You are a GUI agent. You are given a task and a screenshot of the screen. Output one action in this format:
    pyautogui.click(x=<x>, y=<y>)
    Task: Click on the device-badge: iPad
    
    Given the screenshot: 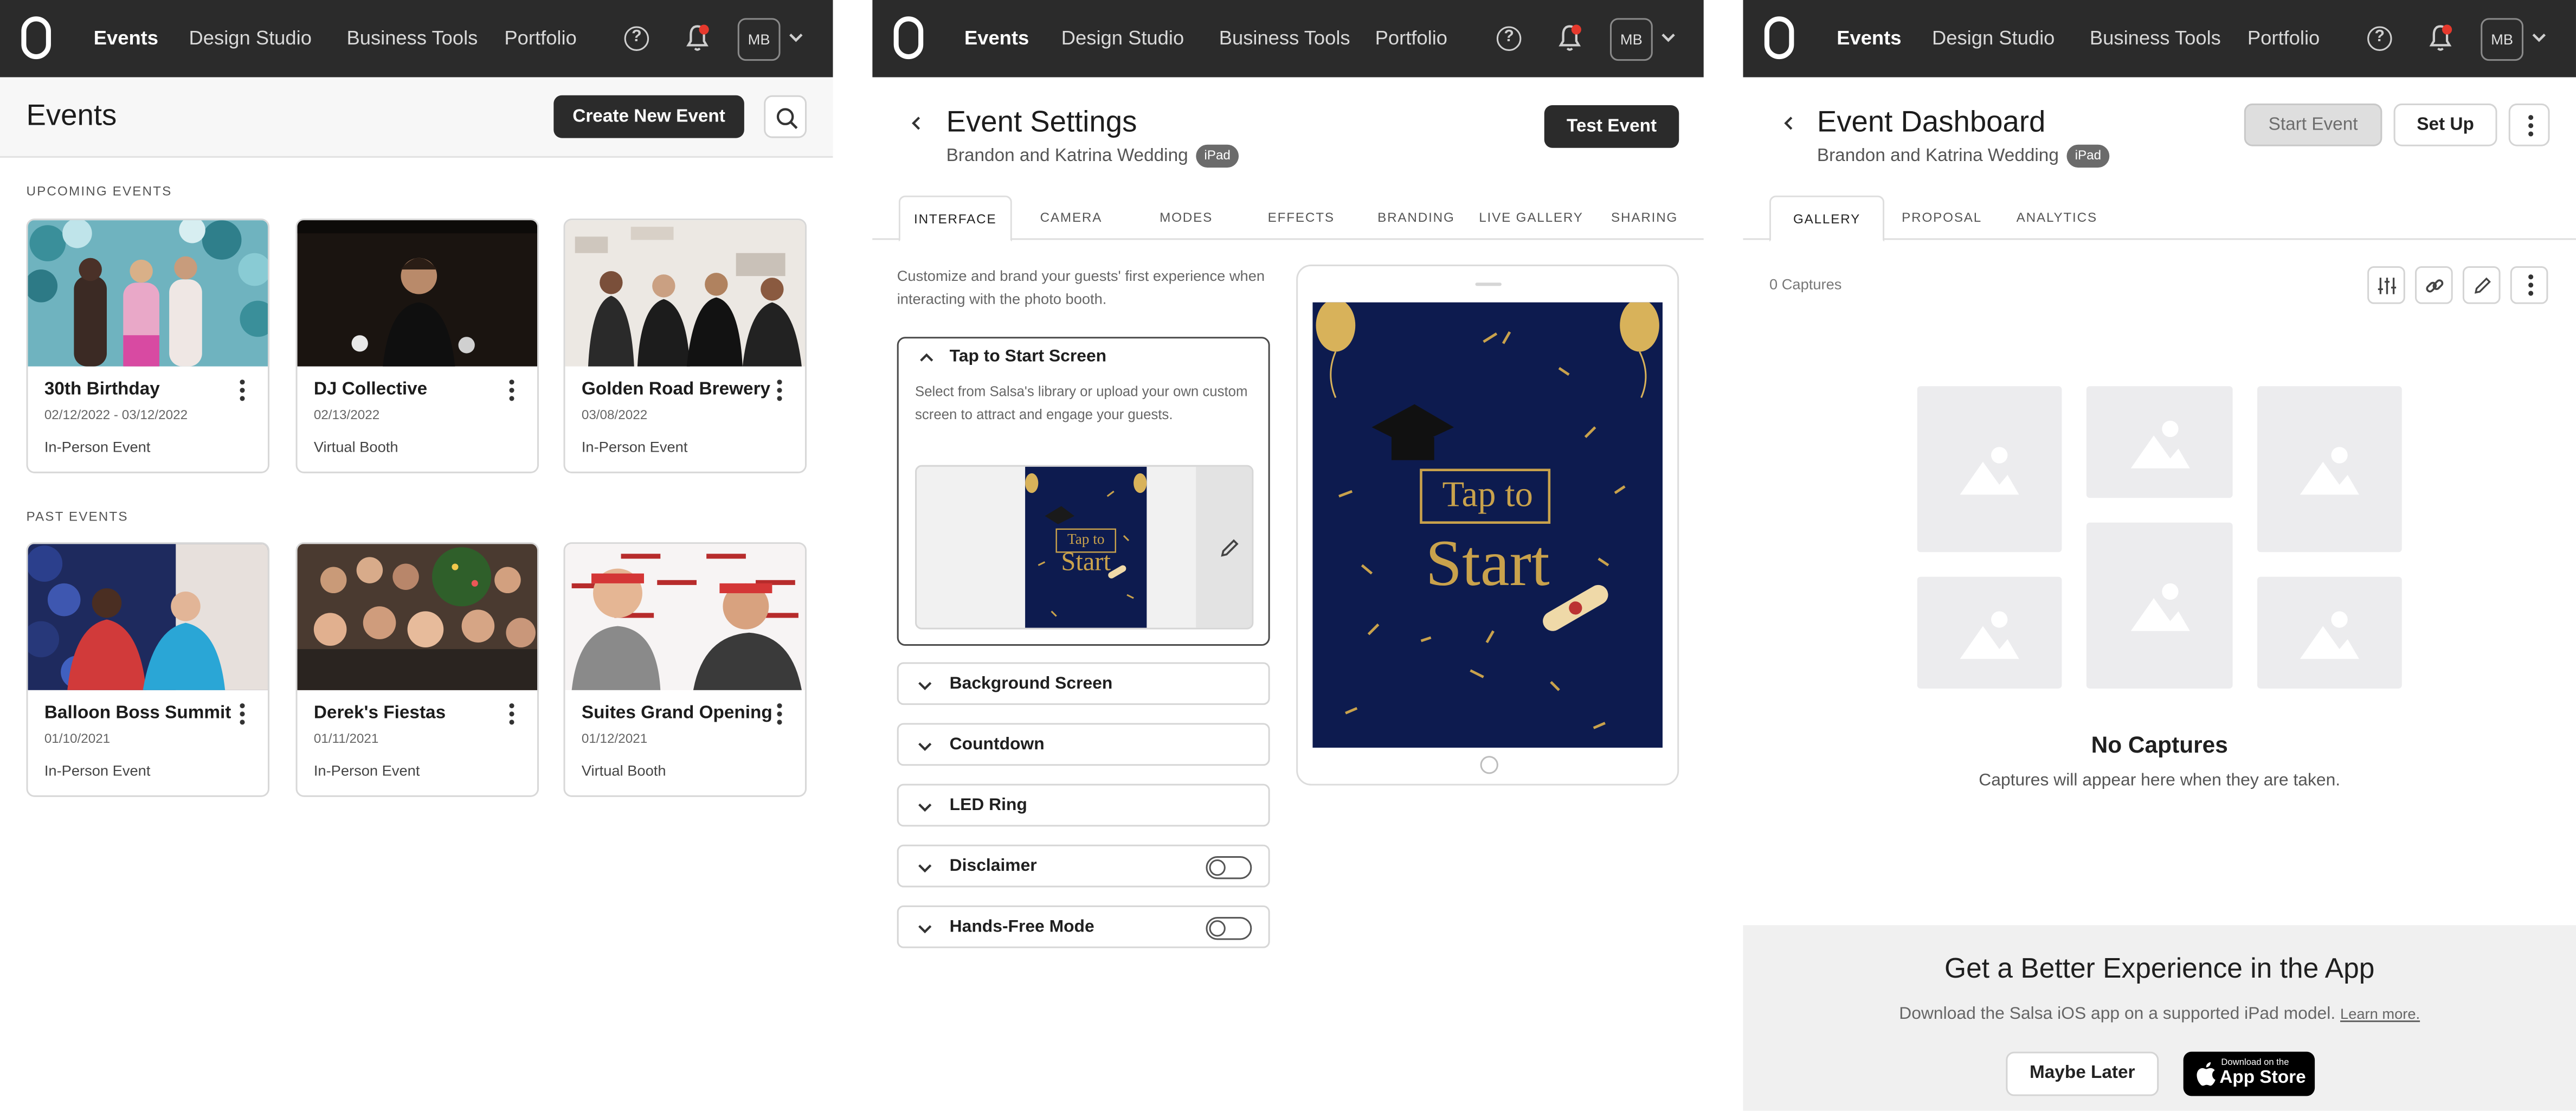 What is the action you would take?
    pyautogui.click(x=1217, y=156)
    